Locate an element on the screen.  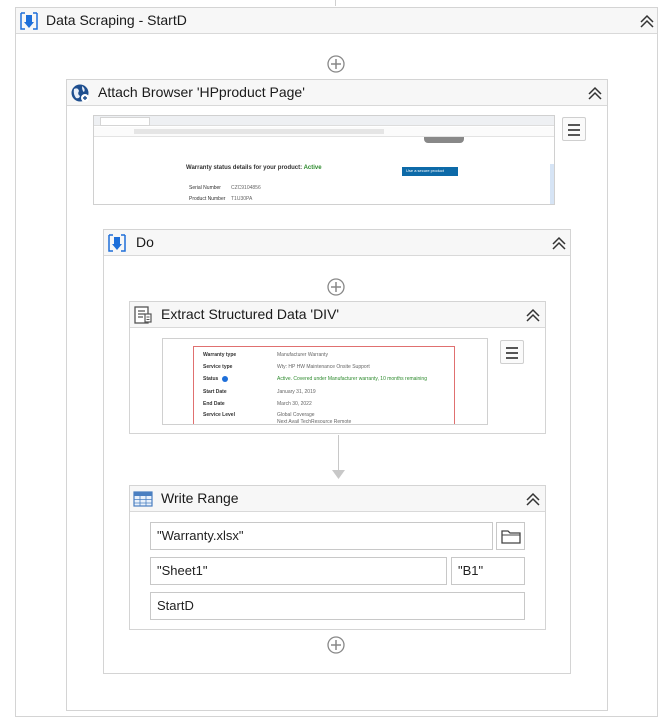
attach-browser-title: Attach Browser 'HPproduct Page' is located at coordinates (201, 92).